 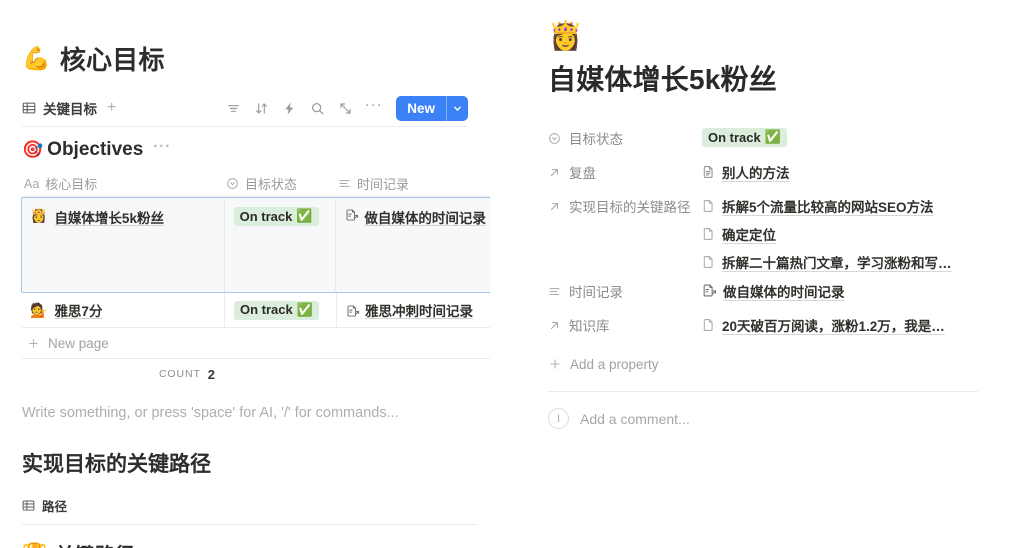 I want to click on heading-关键路径: 🏆 关键路径, so click(x=245, y=543).